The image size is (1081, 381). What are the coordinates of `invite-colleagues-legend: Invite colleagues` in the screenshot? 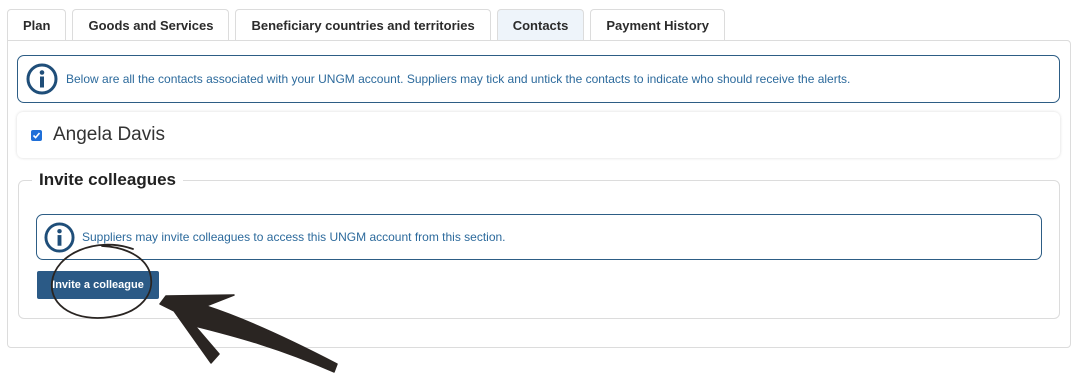 It's located at (107, 180).